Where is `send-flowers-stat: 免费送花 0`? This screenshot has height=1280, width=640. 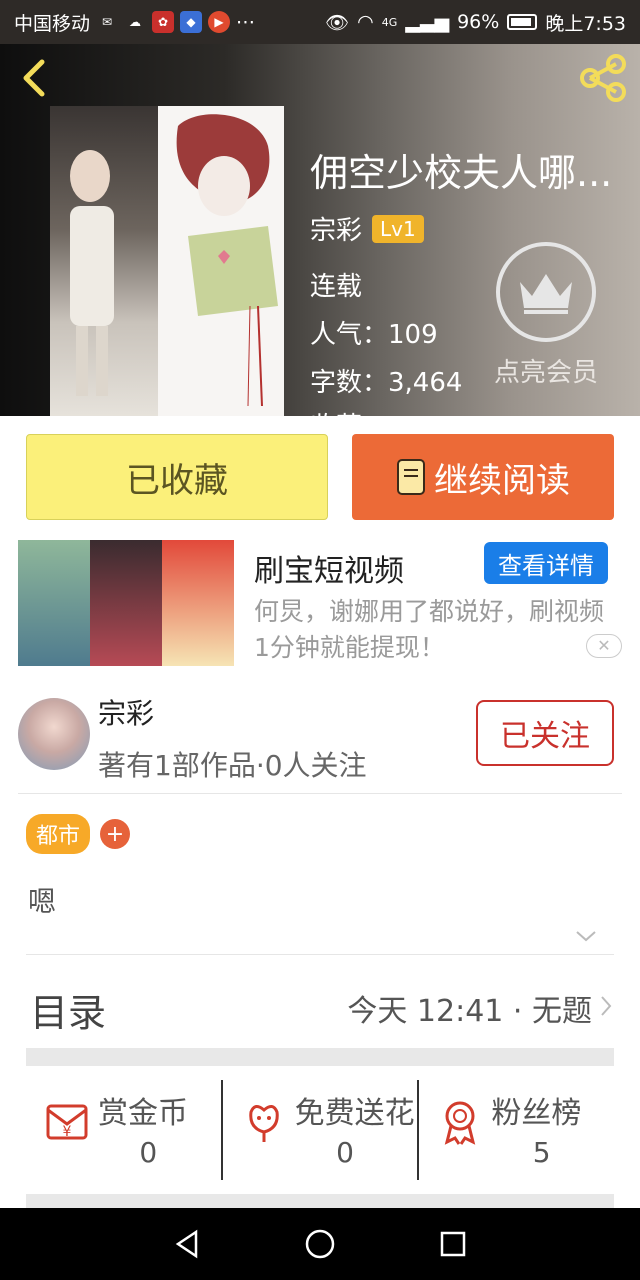
send-flowers-stat: 免费送花 0 is located at coordinates (319, 1130).